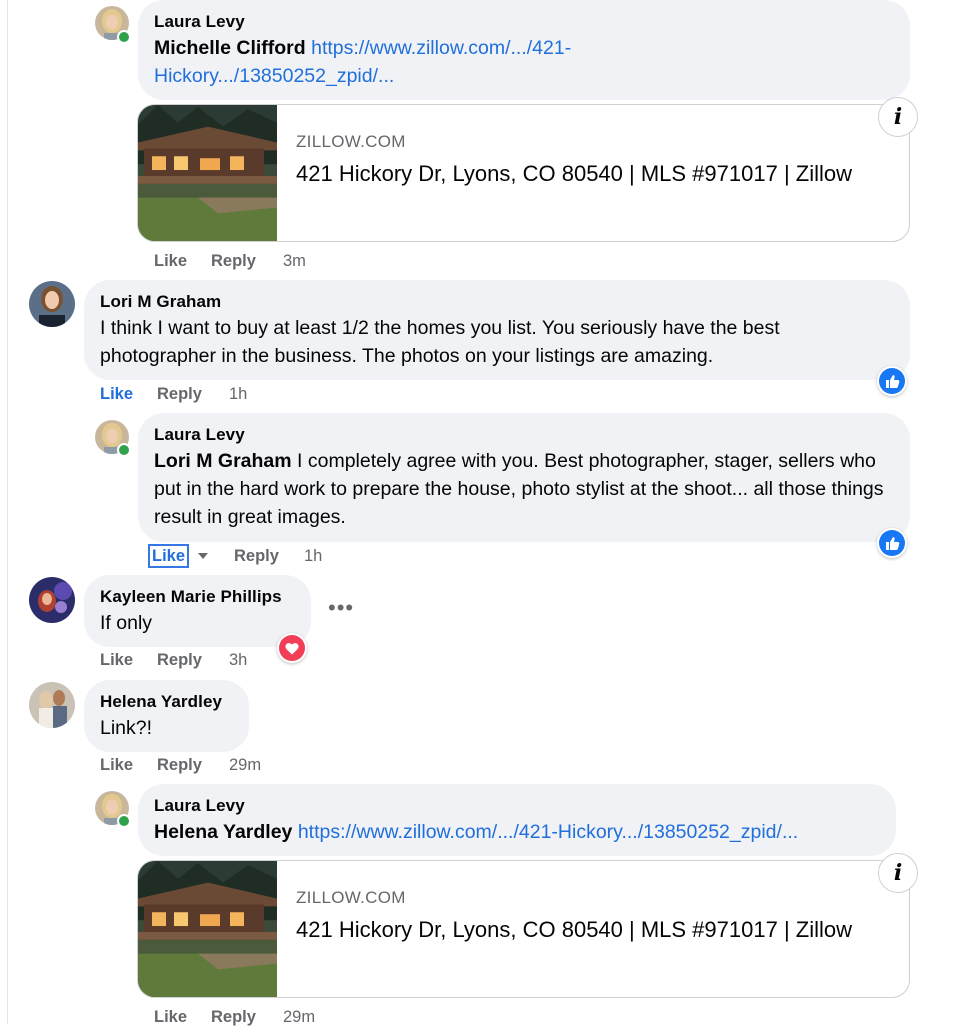 Image resolution: width=966 pixels, height=1027 pixels. I want to click on comment-bubble: Kayleen Marie Phillips If only, so click(197, 611).